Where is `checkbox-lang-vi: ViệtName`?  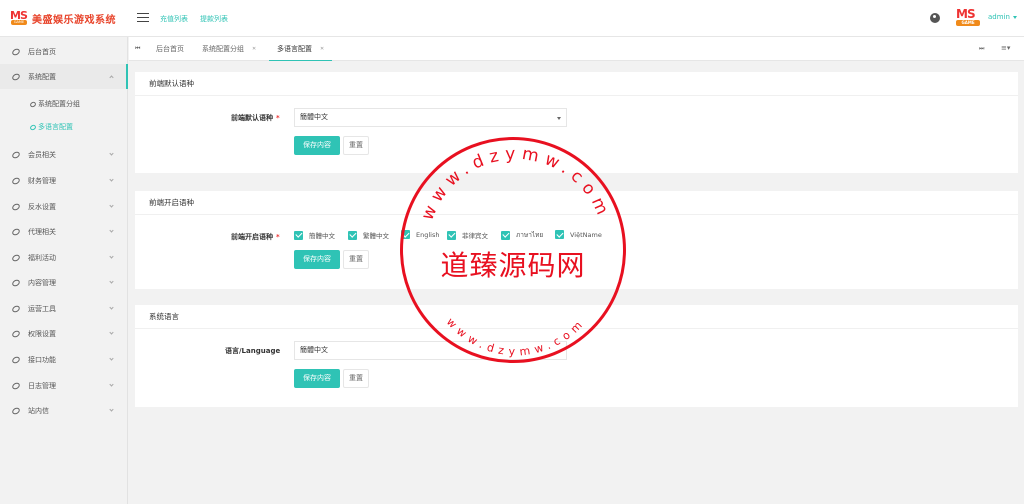
checkbox-lang-vi: ViệtName is located at coordinates (578, 234).